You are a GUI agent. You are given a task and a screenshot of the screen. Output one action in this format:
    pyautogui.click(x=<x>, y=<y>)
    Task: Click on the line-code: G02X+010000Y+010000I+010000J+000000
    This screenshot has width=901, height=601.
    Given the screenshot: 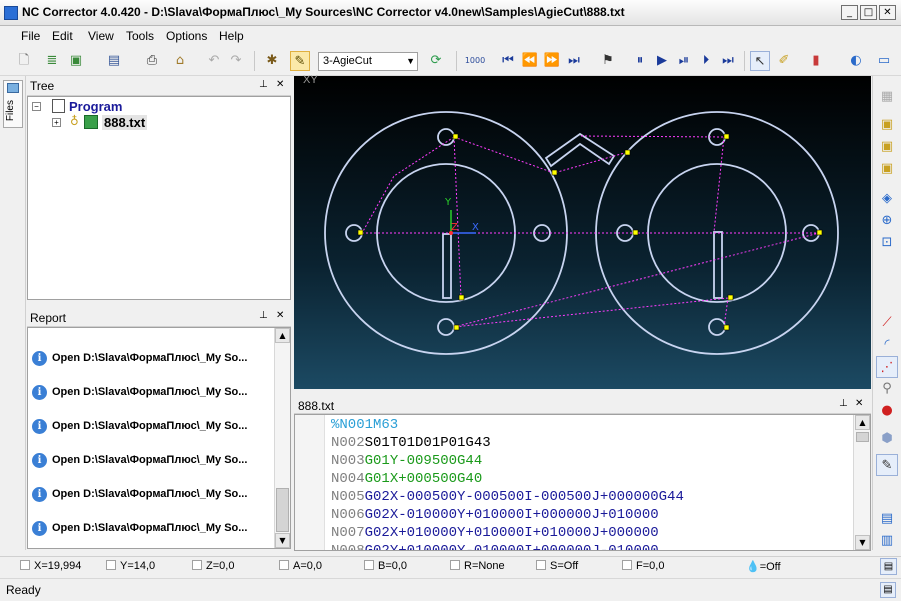 What is the action you would take?
    pyautogui.click(x=511, y=533)
    